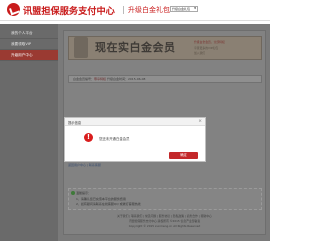 This screenshot has width=320, height=241. I want to click on close-icon: ×, so click(200, 121).